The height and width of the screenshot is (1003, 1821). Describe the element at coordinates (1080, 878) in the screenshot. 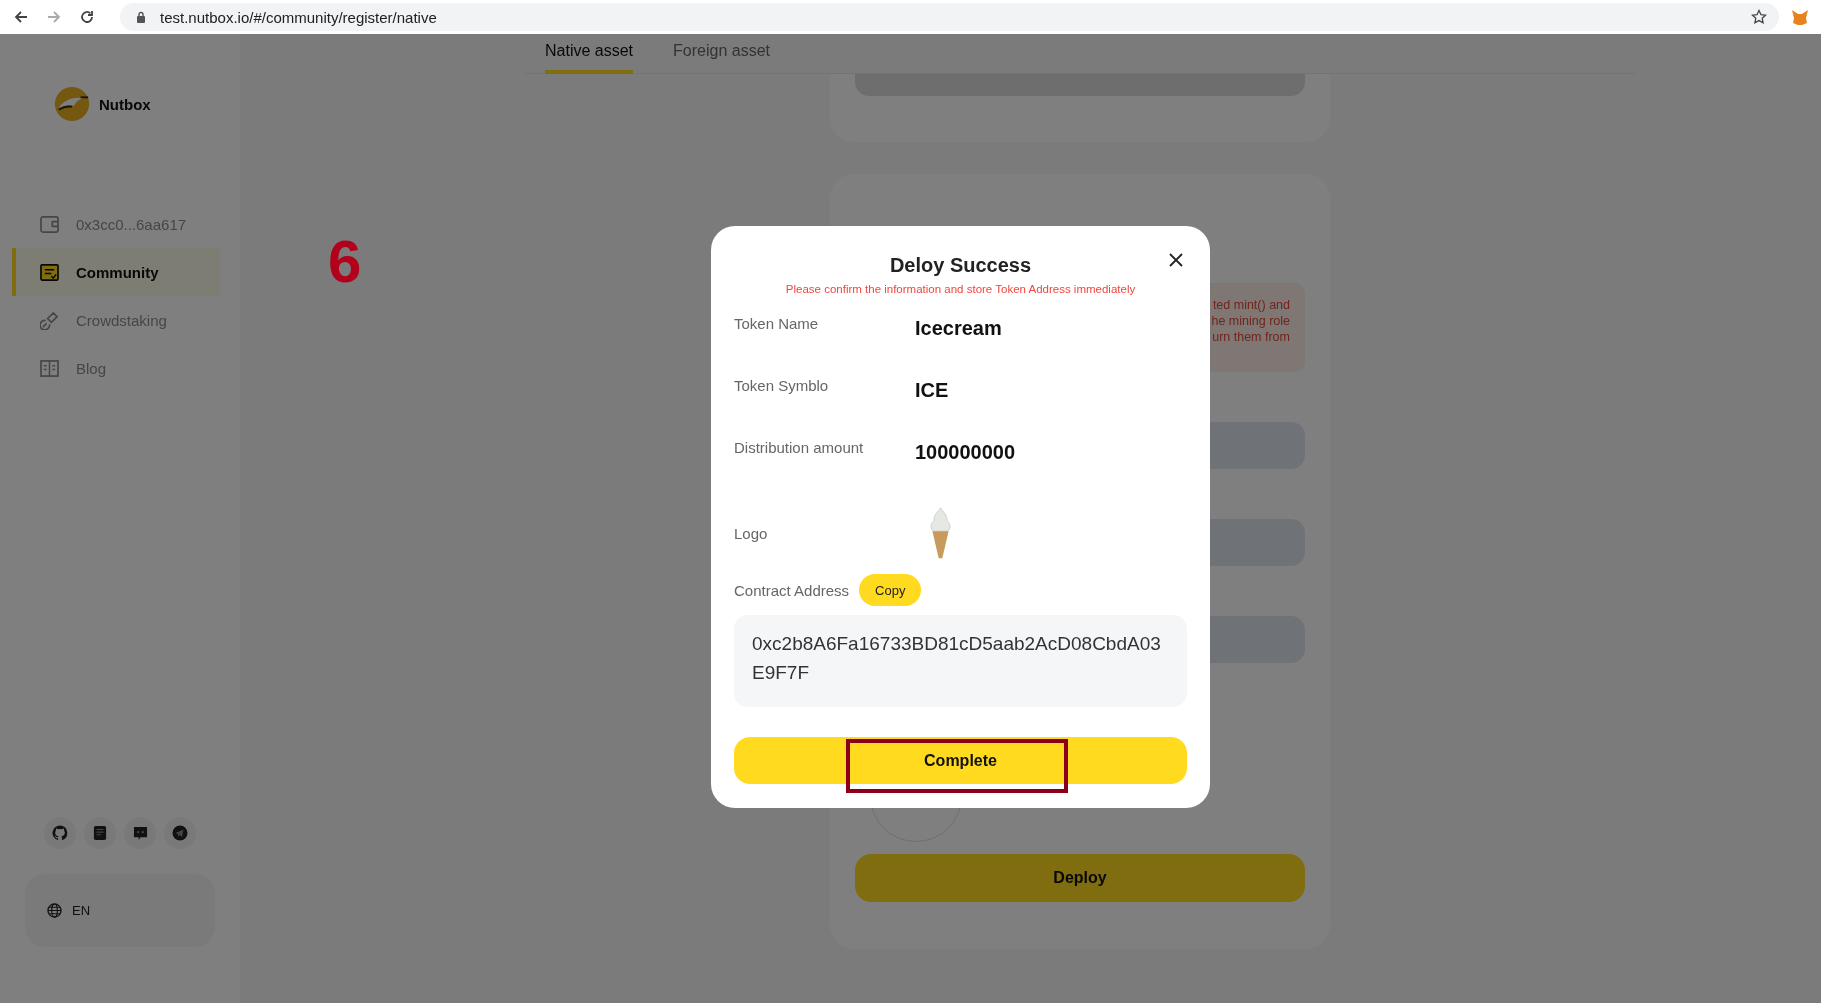

I see `deploy-button: Deploy` at that location.